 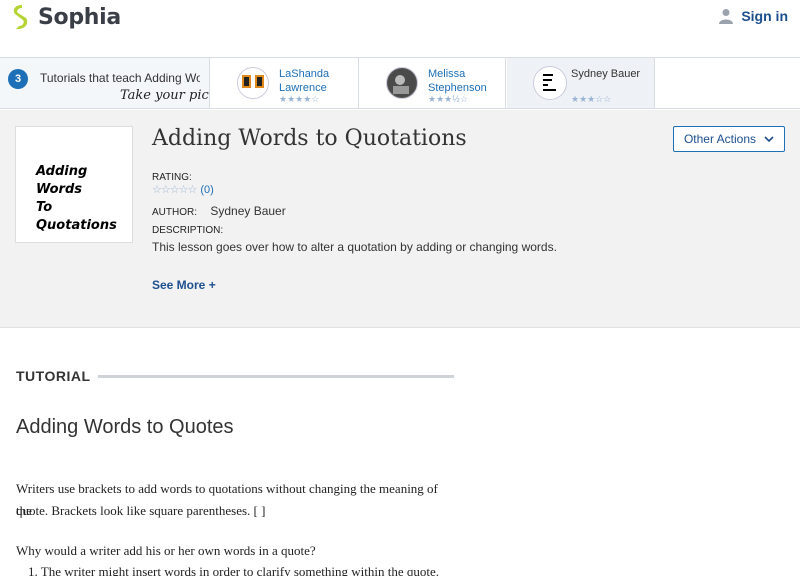 I want to click on section-heading: TUTORIAL, so click(x=53, y=376).